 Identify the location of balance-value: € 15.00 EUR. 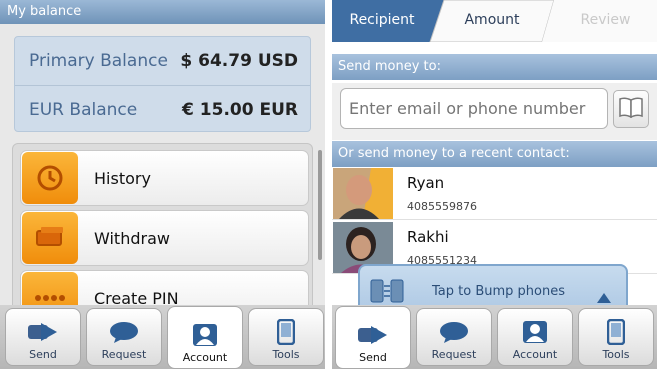
(240, 109).